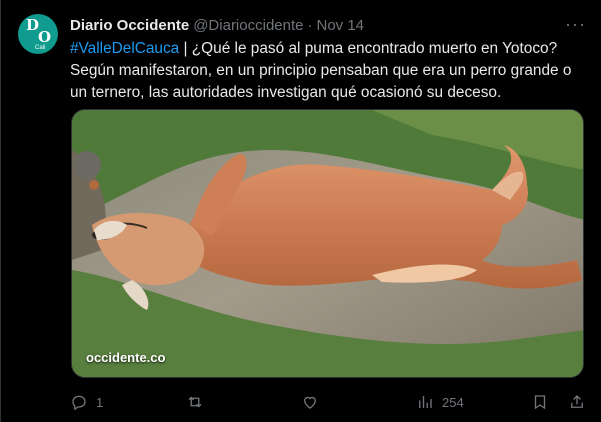  I want to click on bookmark-button, so click(540, 402).